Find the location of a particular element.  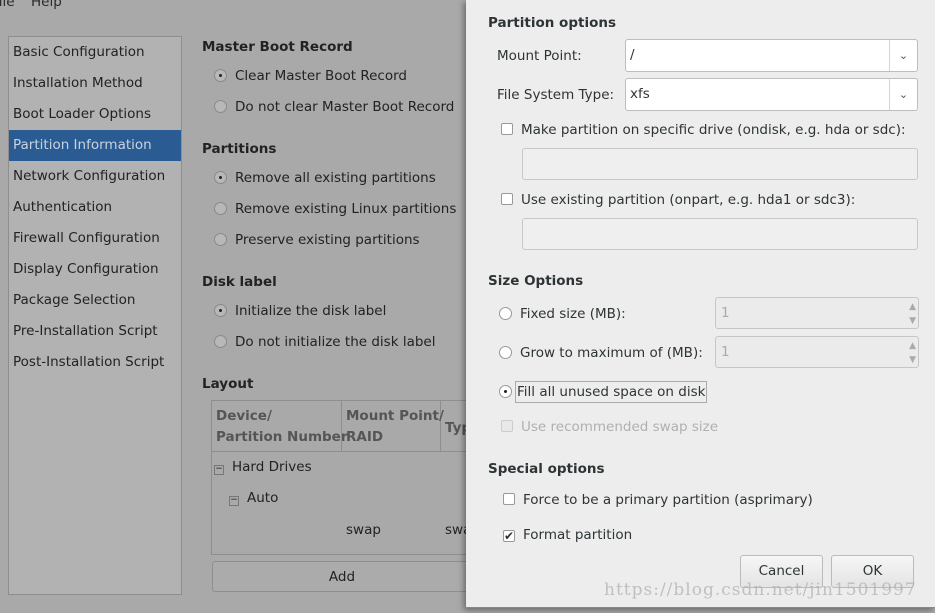

preserve-partitions-radio: Preserve existing partitions is located at coordinates (317, 240).